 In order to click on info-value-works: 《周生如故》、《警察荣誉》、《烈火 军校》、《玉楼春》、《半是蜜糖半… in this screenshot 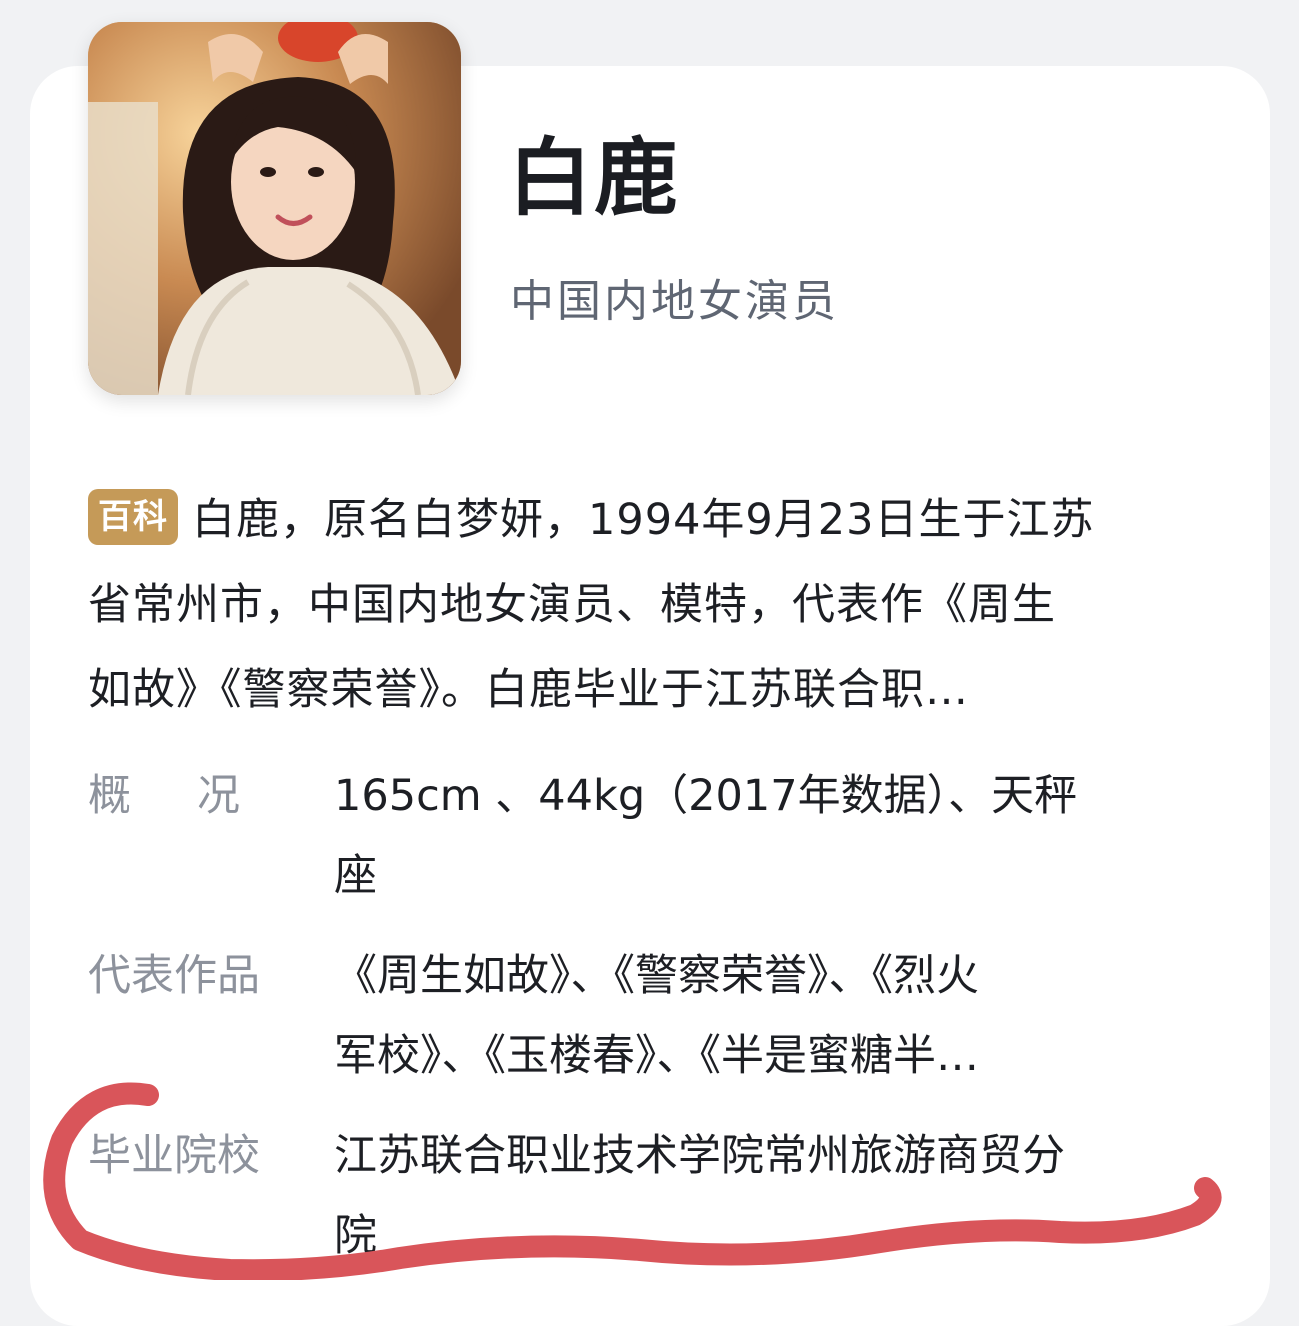, I will do `click(769, 1016)`.